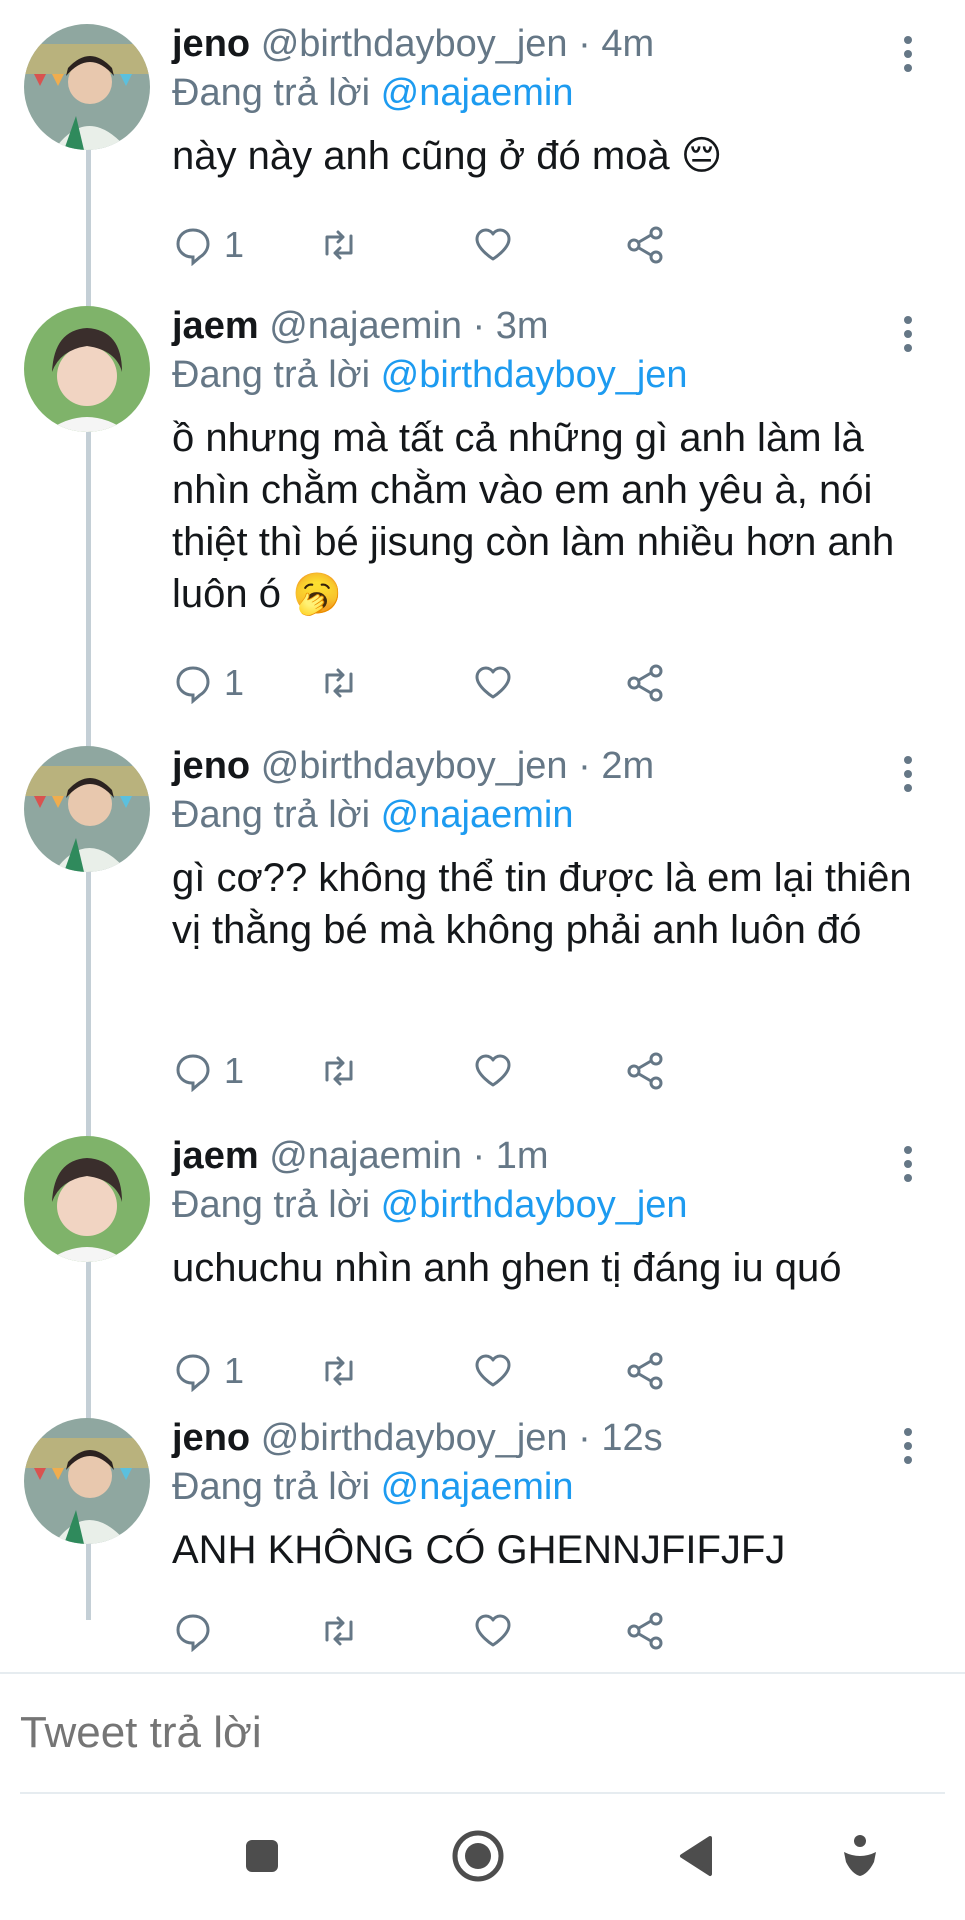 The width and height of the screenshot is (965, 1920). I want to click on square-icon, so click(262, 1856).